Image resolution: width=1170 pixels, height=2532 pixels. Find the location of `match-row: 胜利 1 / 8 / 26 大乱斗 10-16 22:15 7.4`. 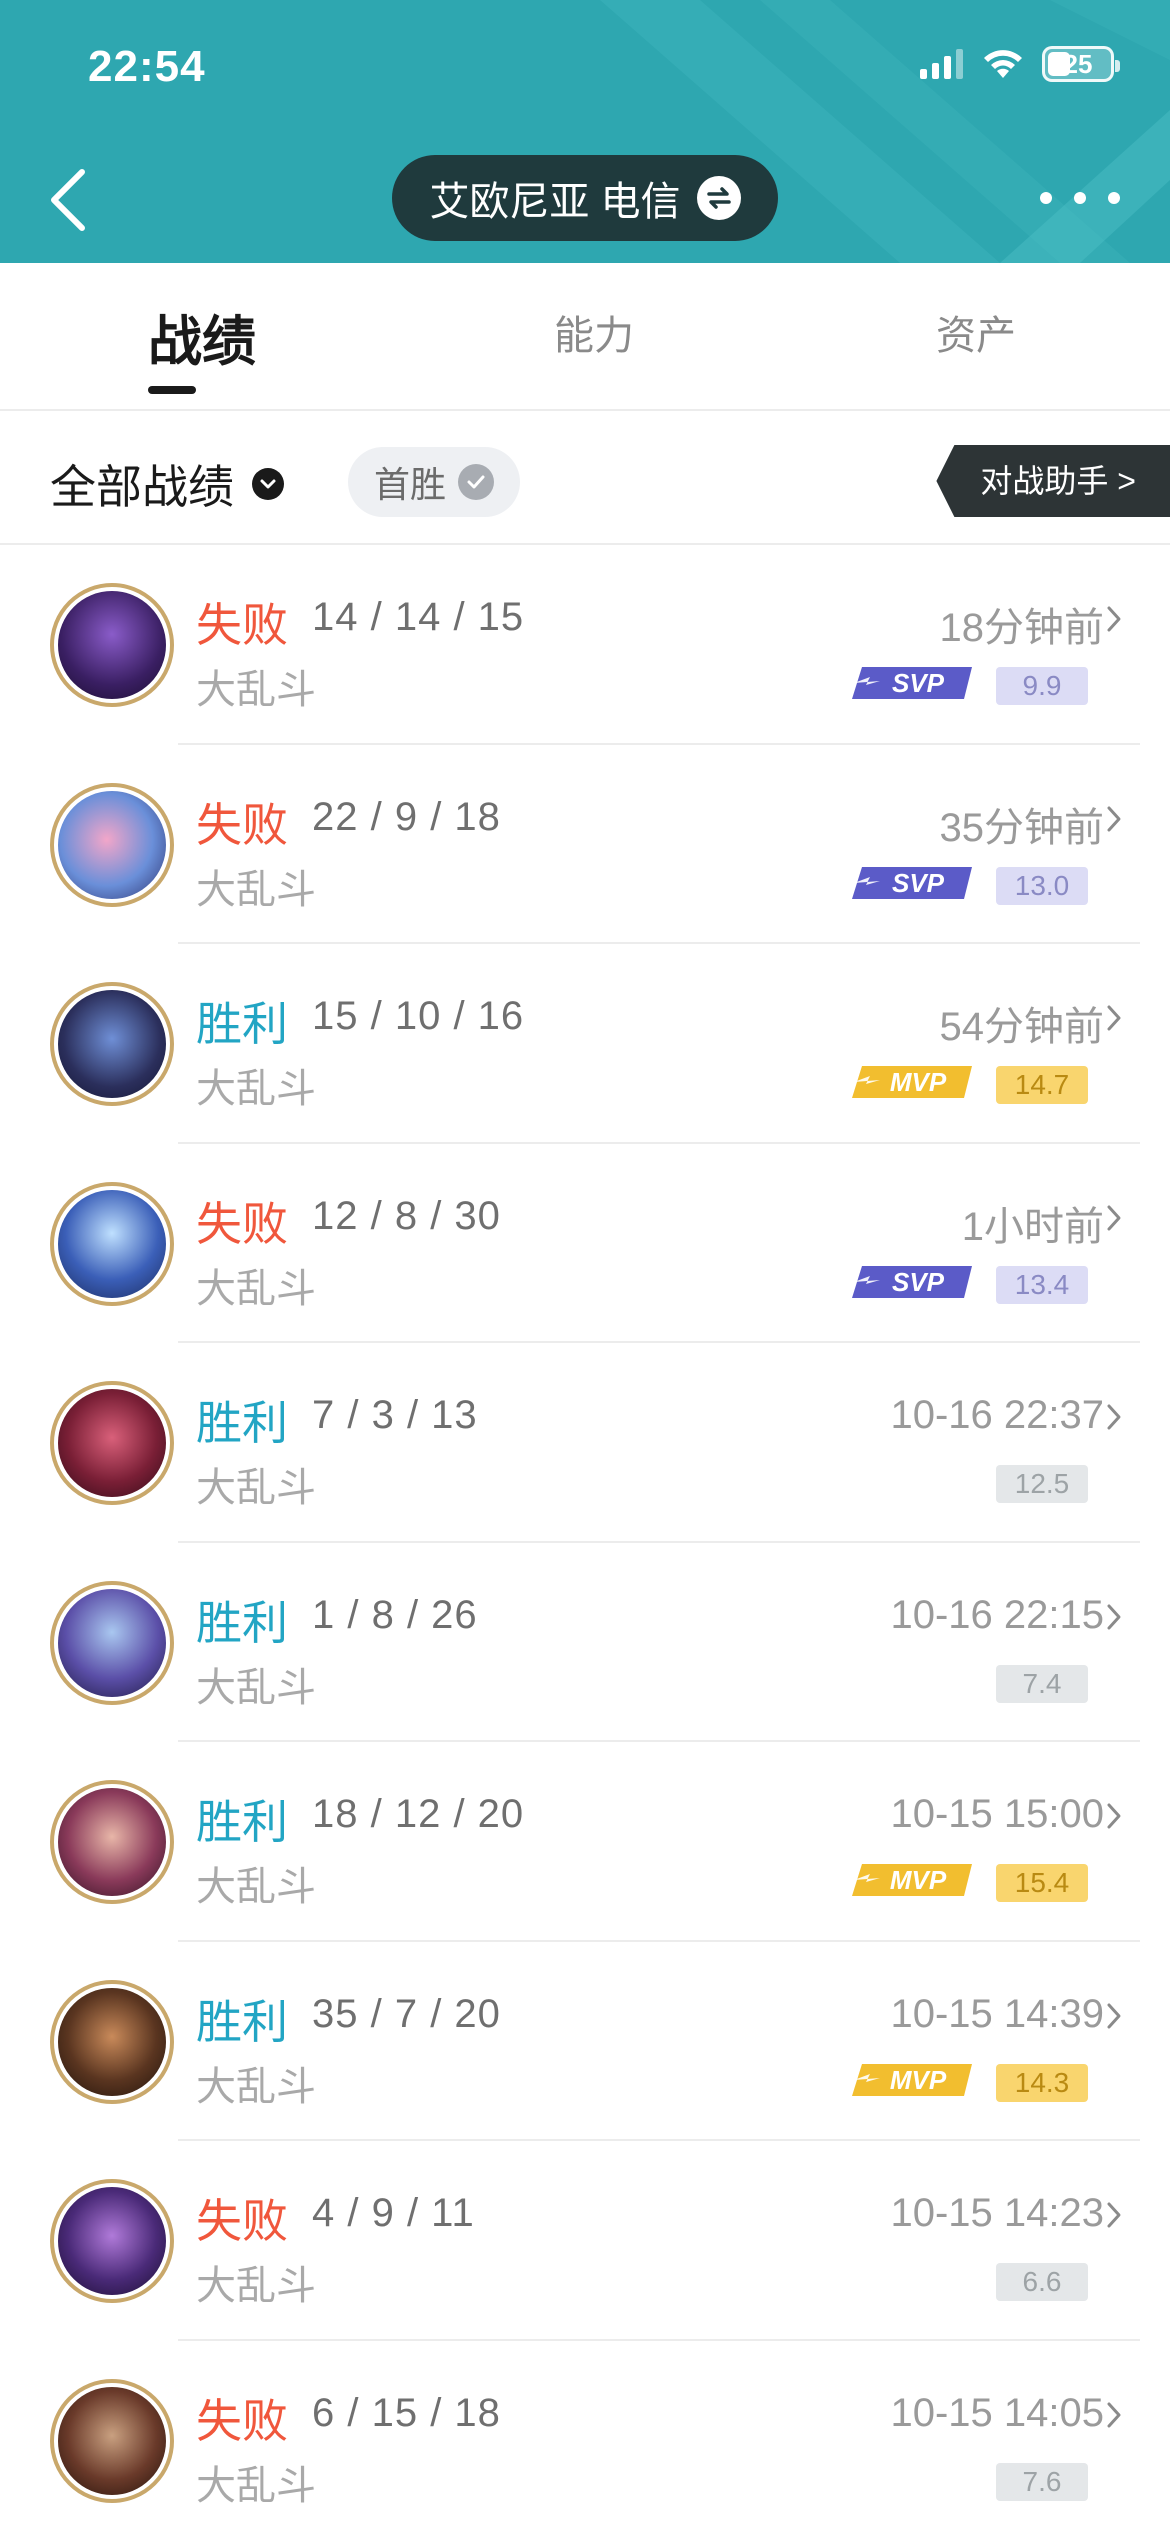

match-row: 胜利 1 / 8 / 26 大乱斗 10-16 22:15 7.4 is located at coordinates (585, 1642).